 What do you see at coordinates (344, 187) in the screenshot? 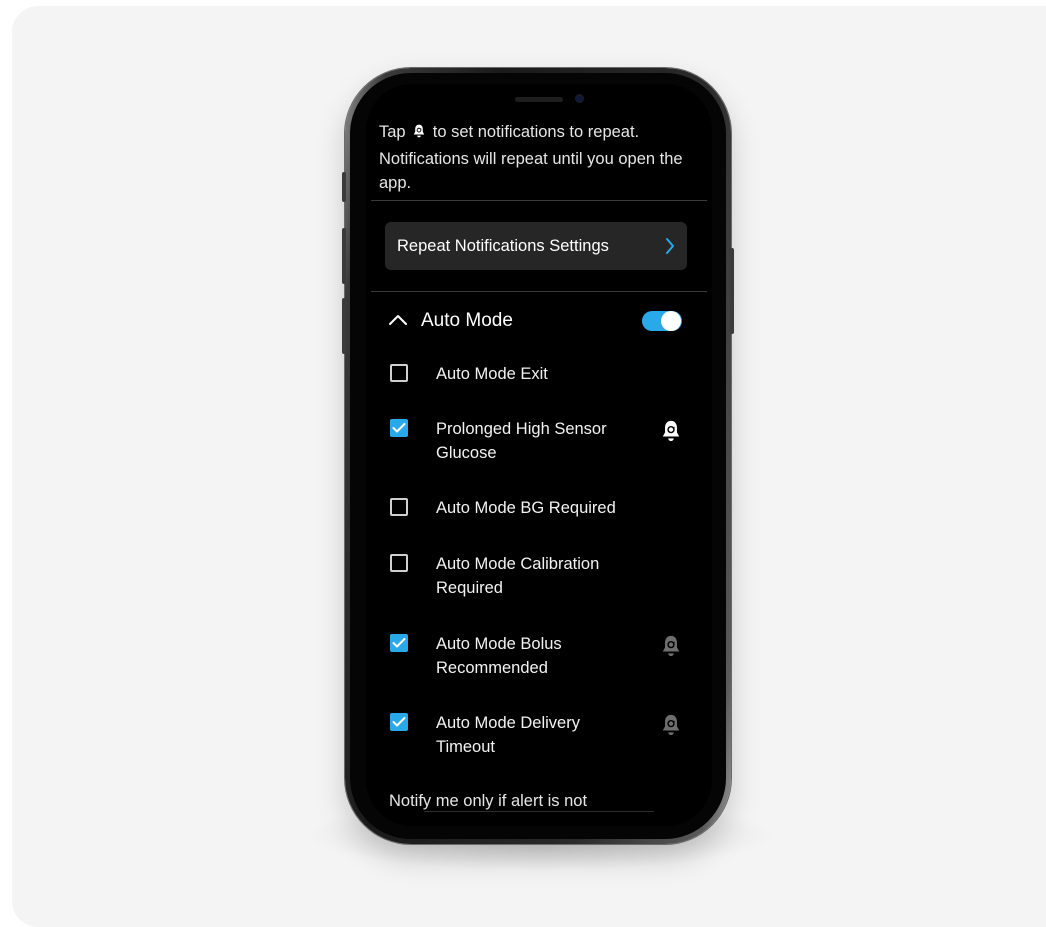
I see `mute-switch` at bounding box center [344, 187].